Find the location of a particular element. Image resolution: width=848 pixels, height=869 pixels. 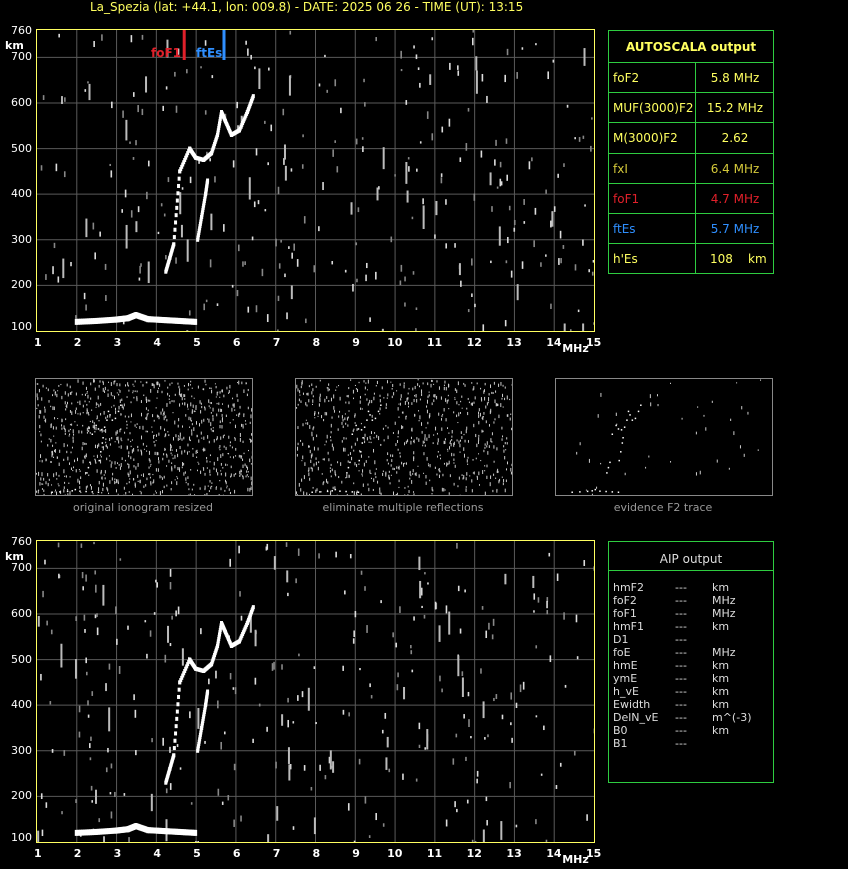

x-tick-label: 2 is located at coordinates (77, 853).